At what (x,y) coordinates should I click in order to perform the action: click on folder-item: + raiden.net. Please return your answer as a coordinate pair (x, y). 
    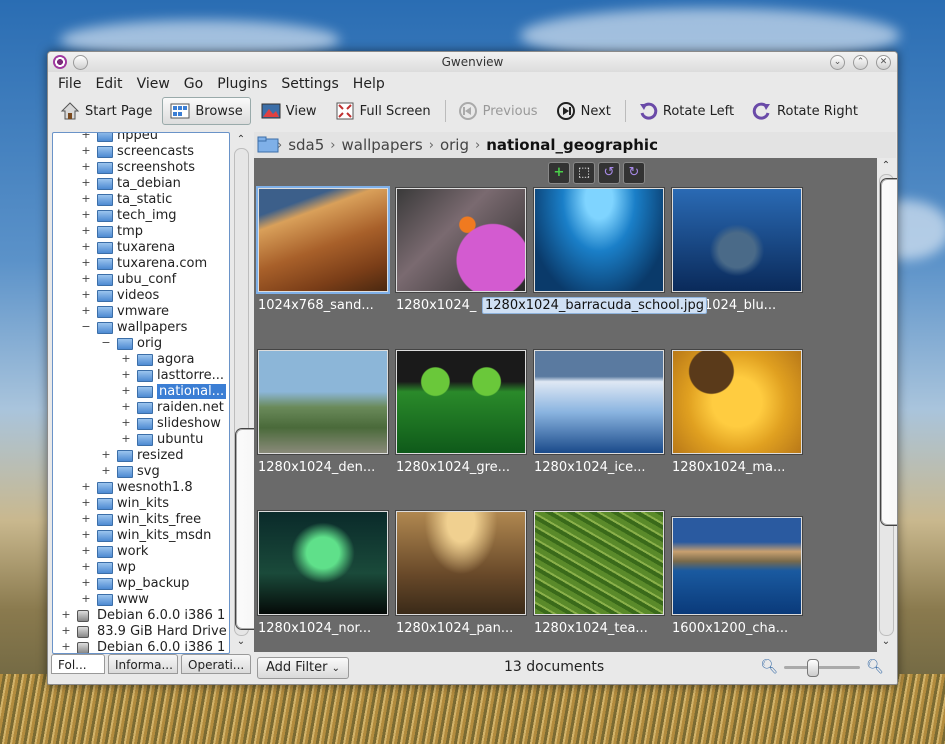
    Looking at the image, I should click on (138, 408).